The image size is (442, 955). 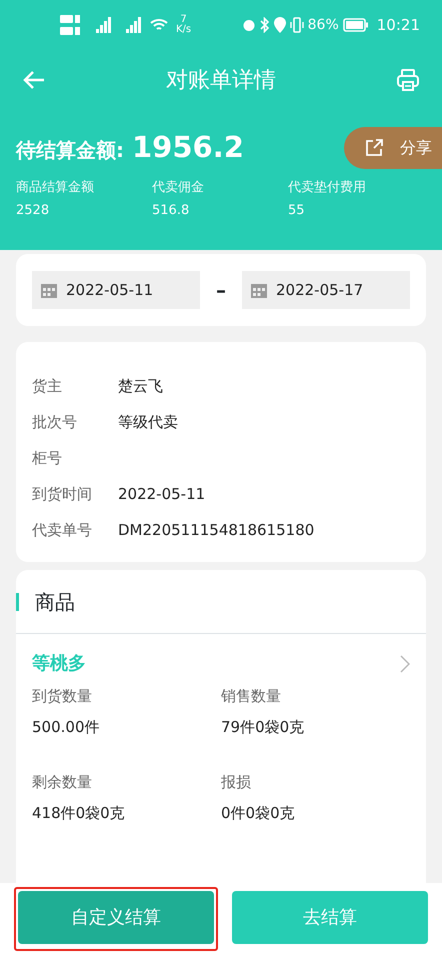 I want to click on clock-time: 10:21, so click(x=398, y=25).